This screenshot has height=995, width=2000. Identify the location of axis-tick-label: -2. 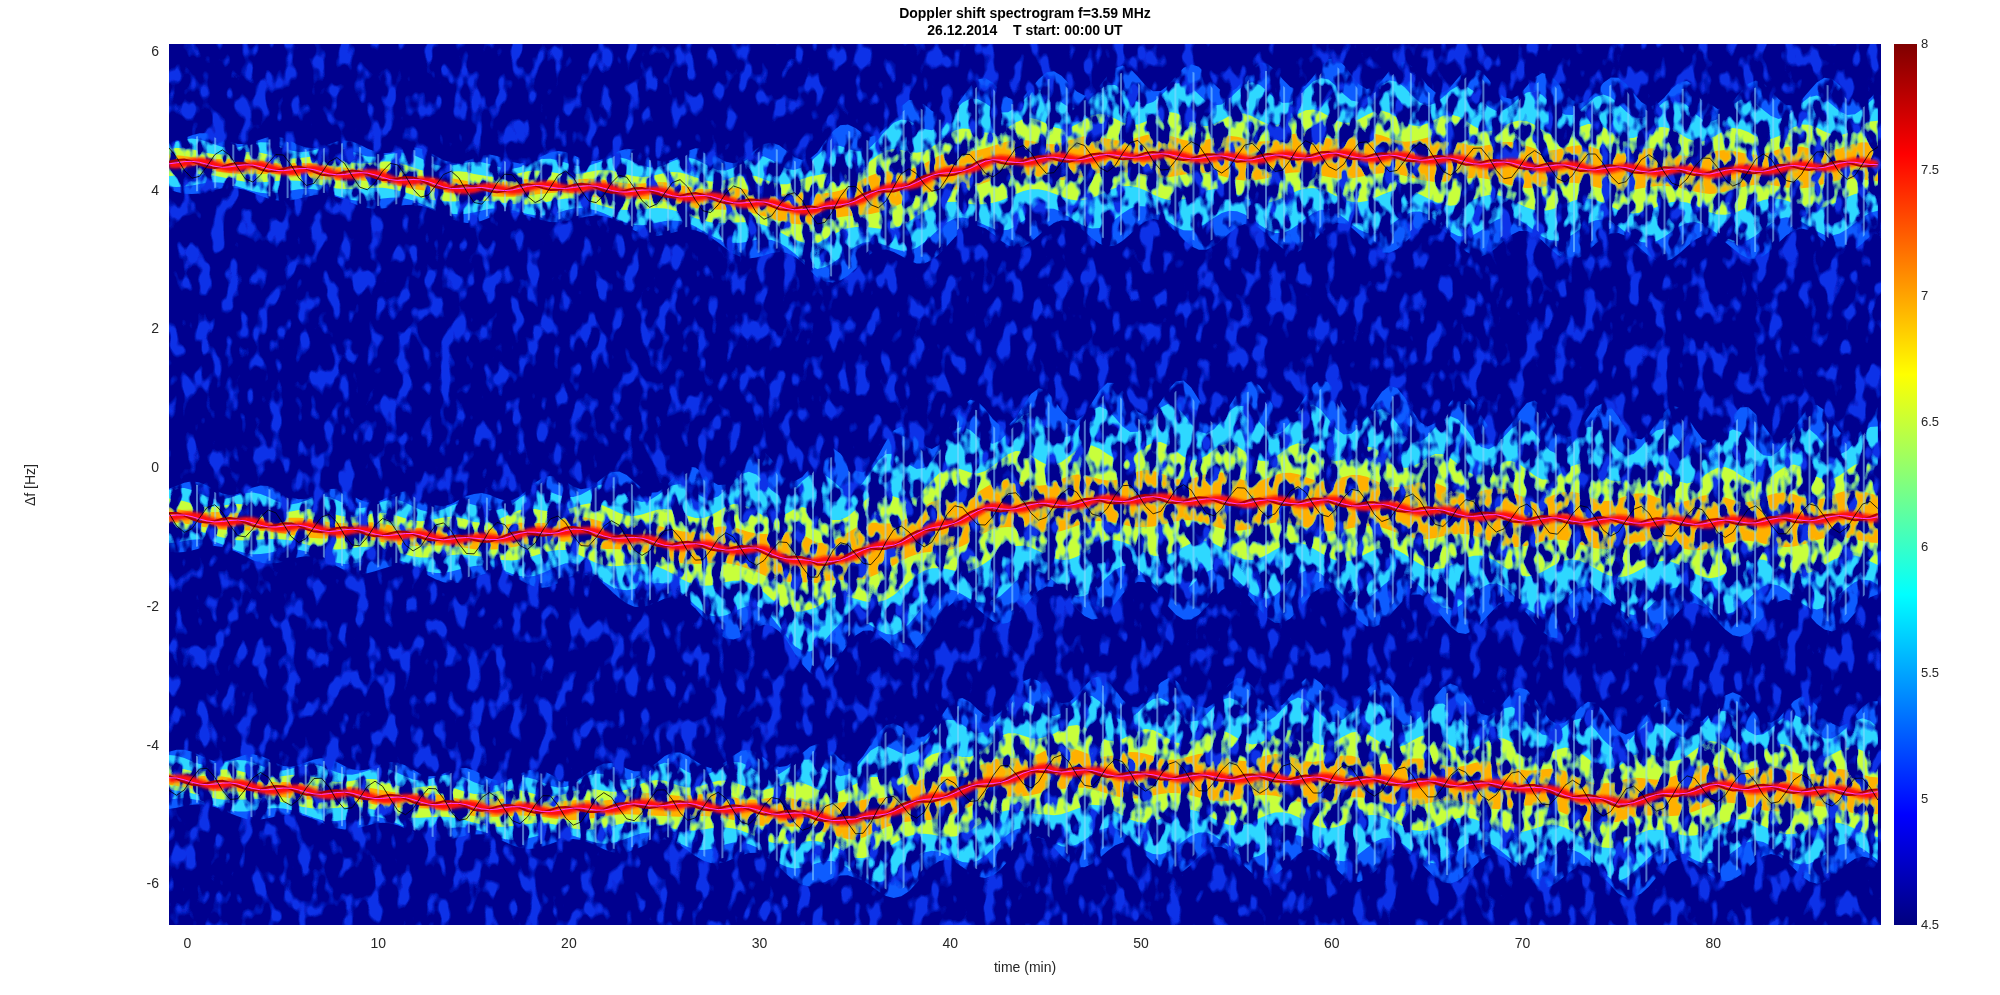
(152, 606).